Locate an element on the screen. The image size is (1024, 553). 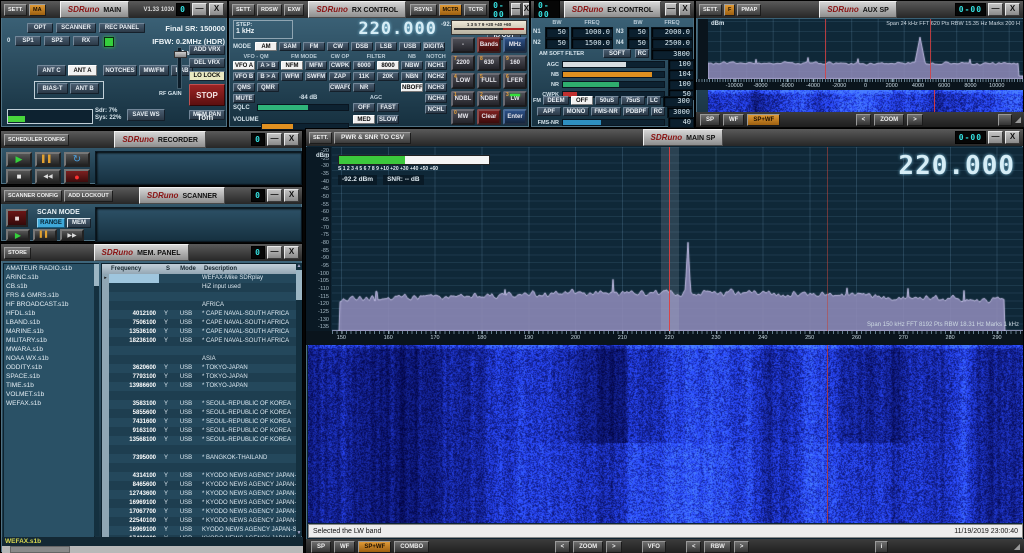
memory-bank-item: CB.s1b is located at coordinates (49, 286).